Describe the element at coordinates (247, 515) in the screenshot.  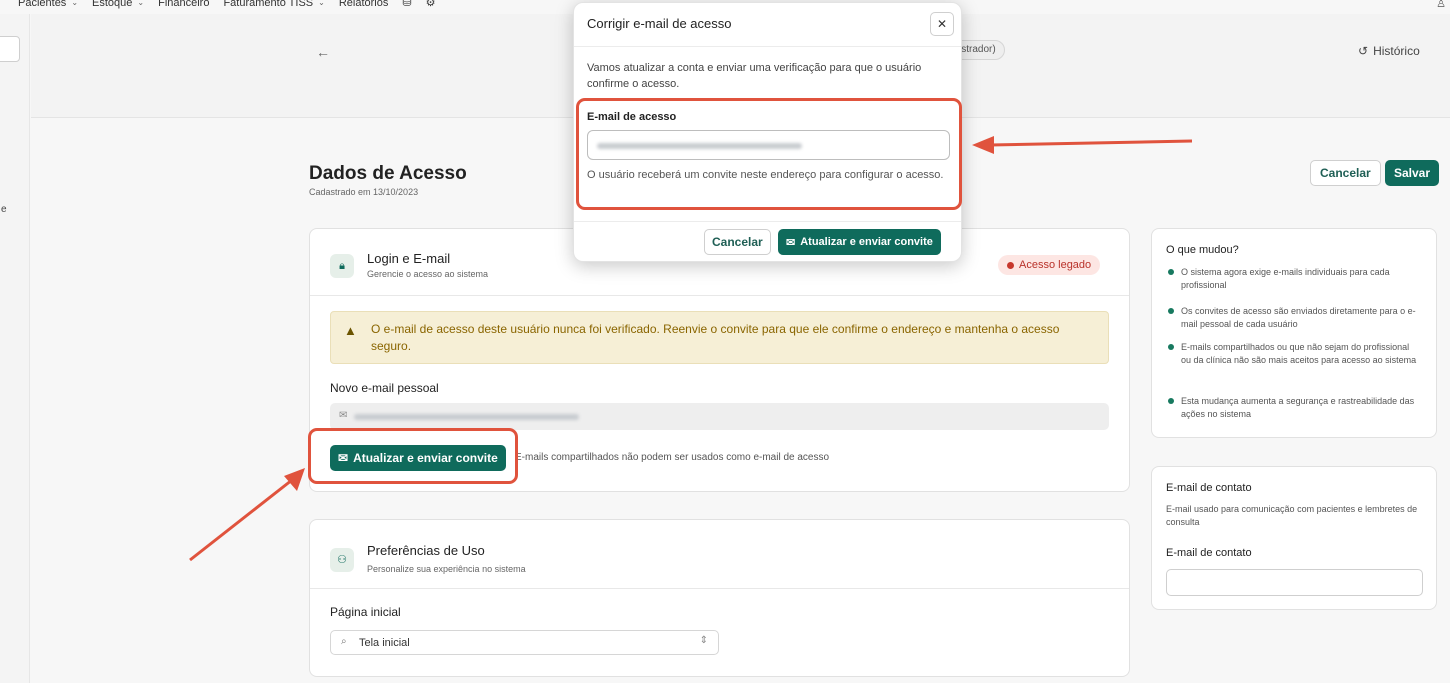
I see `arrow-to-update-button` at that location.